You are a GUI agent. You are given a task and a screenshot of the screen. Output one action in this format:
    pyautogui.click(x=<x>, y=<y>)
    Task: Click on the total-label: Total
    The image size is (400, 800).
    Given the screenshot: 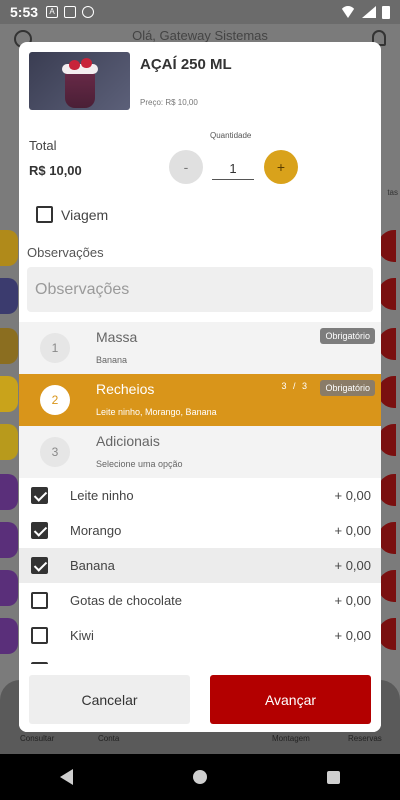 What is the action you would take?
    pyautogui.click(x=43, y=145)
    